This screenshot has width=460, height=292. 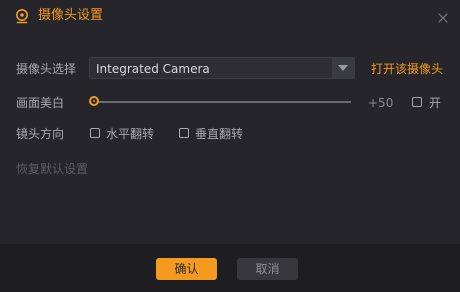 What do you see at coordinates (230, 17) in the screenshot?
I see `title-bar: 摄像头设置` at bounding box center [230, 17].